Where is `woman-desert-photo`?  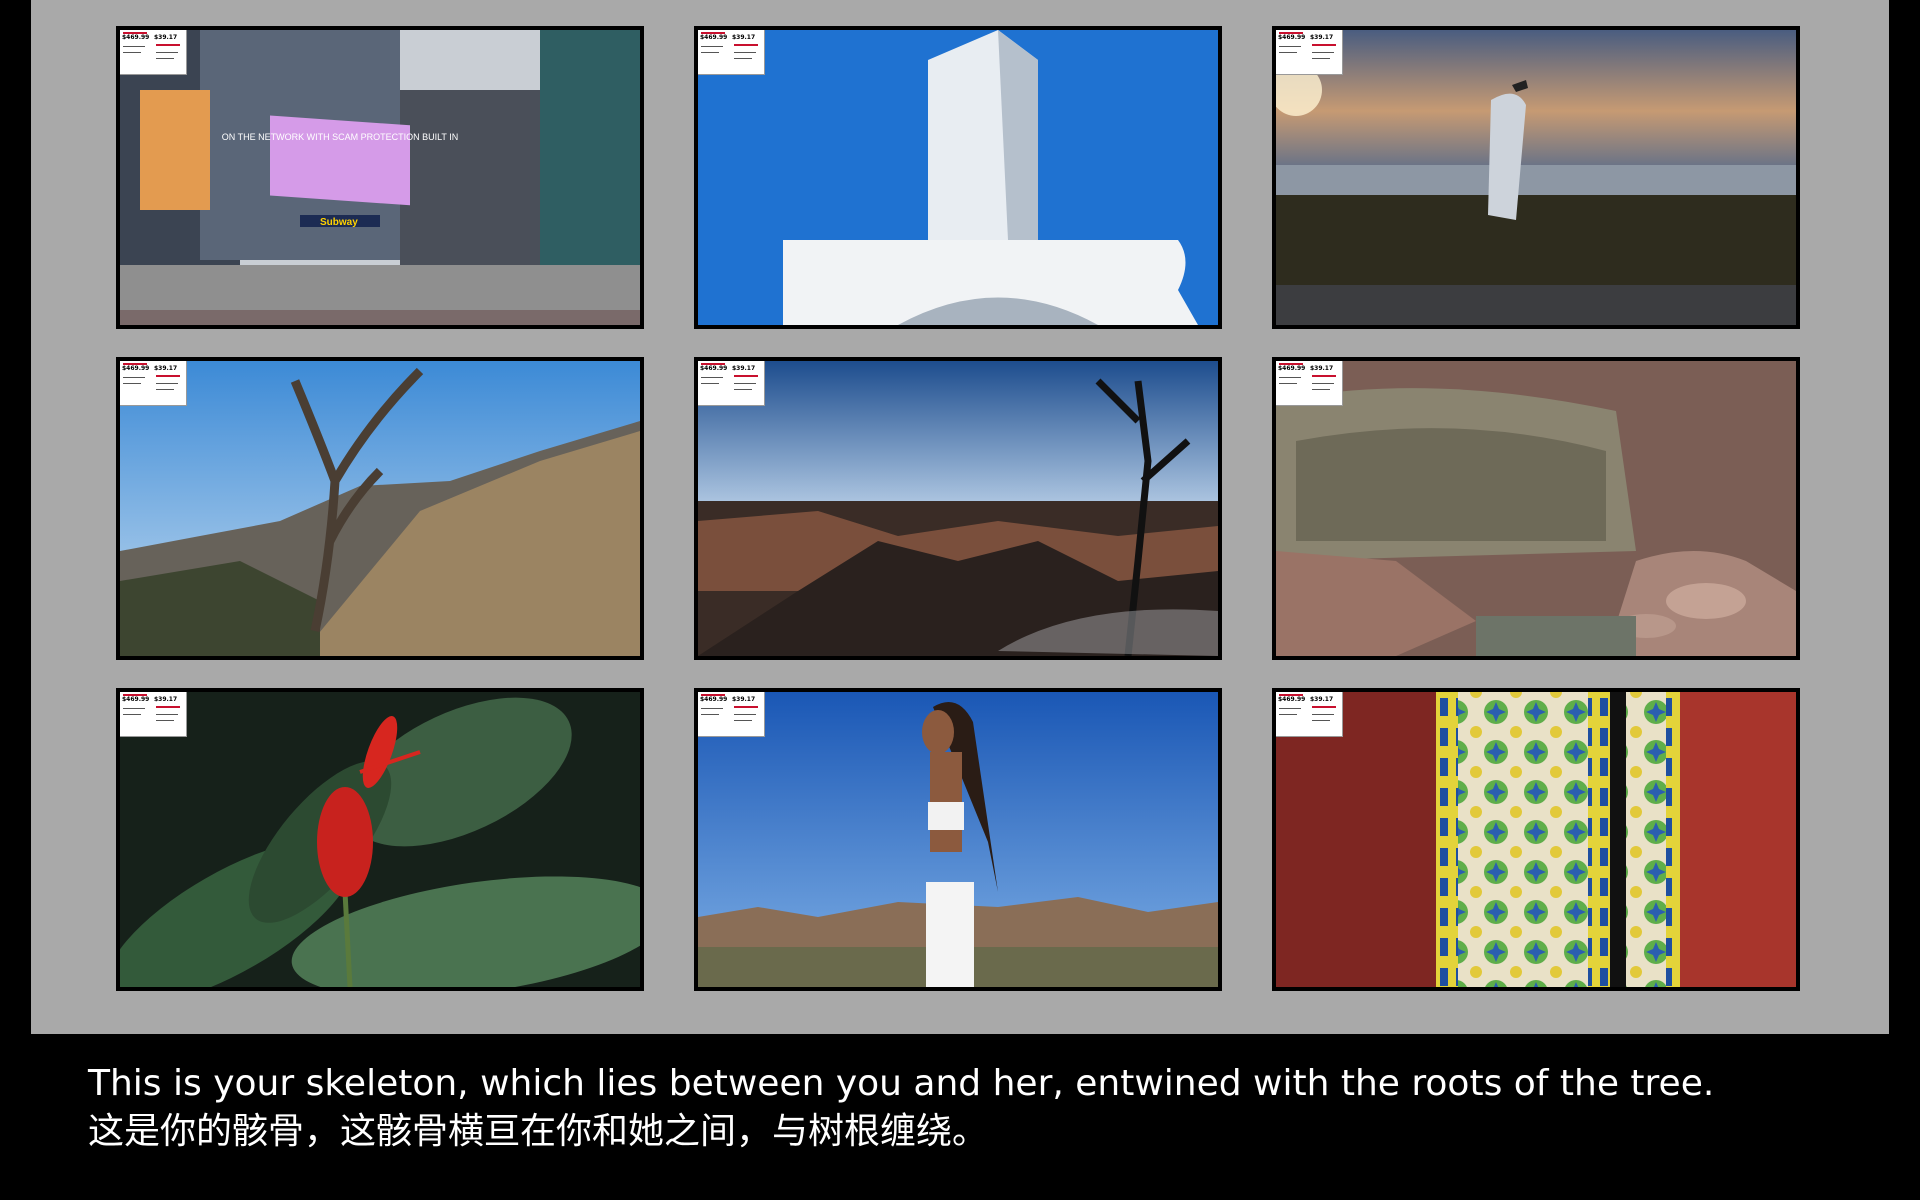 woman-desert-photo is located at coordinates (958, 839).